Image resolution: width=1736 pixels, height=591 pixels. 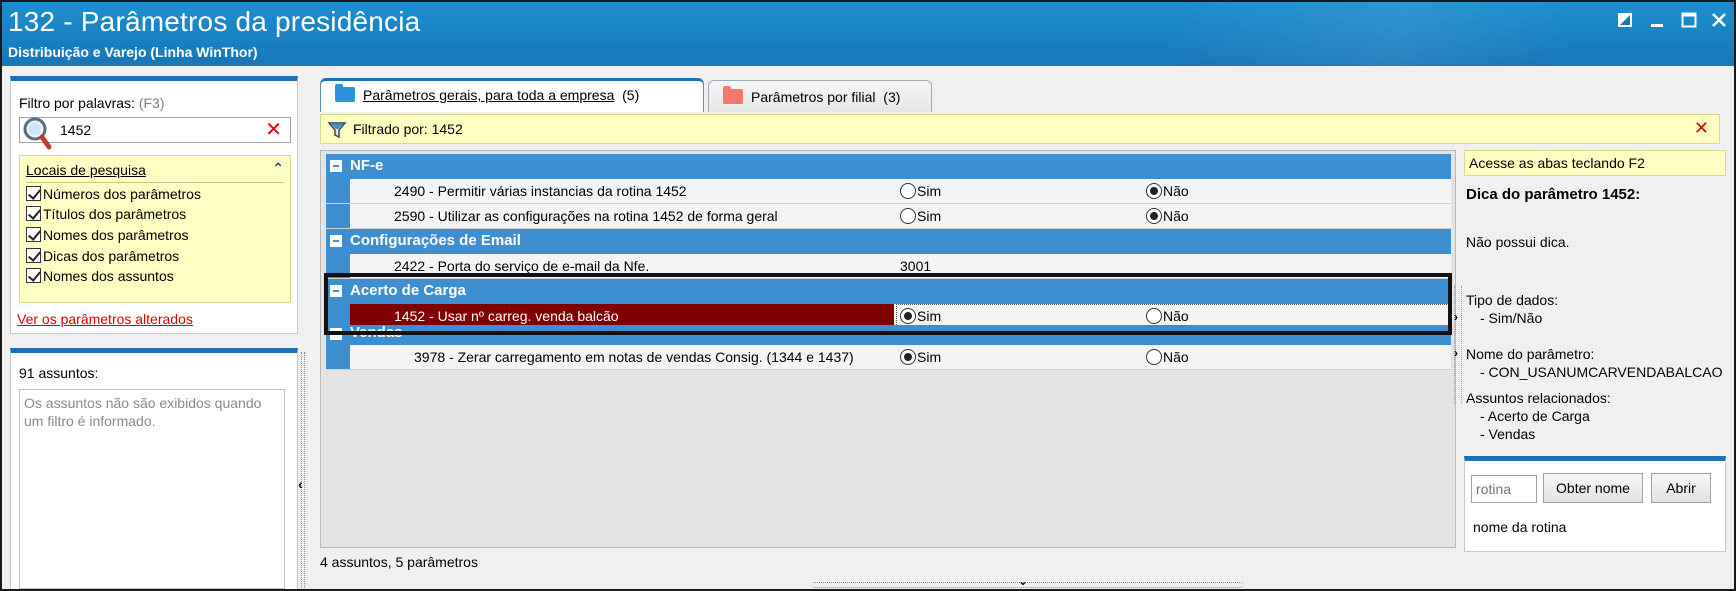 I want to click on filter-text: Filtrado por: 1452, so click(x=408, y=129).